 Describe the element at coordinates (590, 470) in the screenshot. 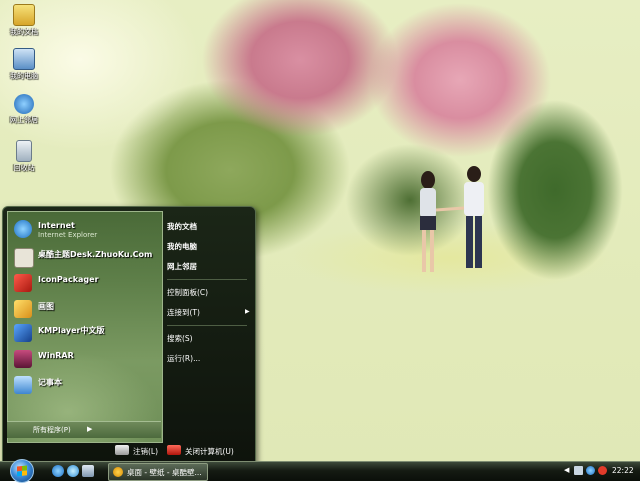

I see `network-tray-icon` at that location.